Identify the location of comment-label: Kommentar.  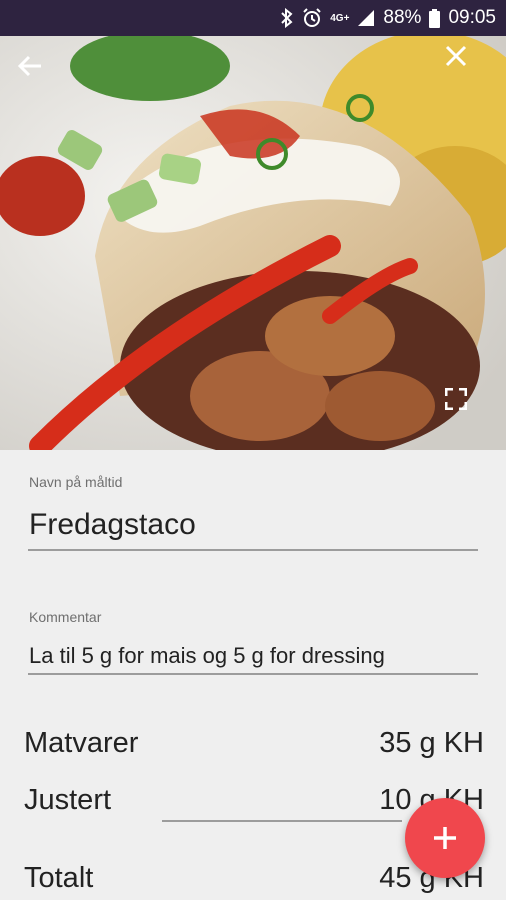
(65, 617).